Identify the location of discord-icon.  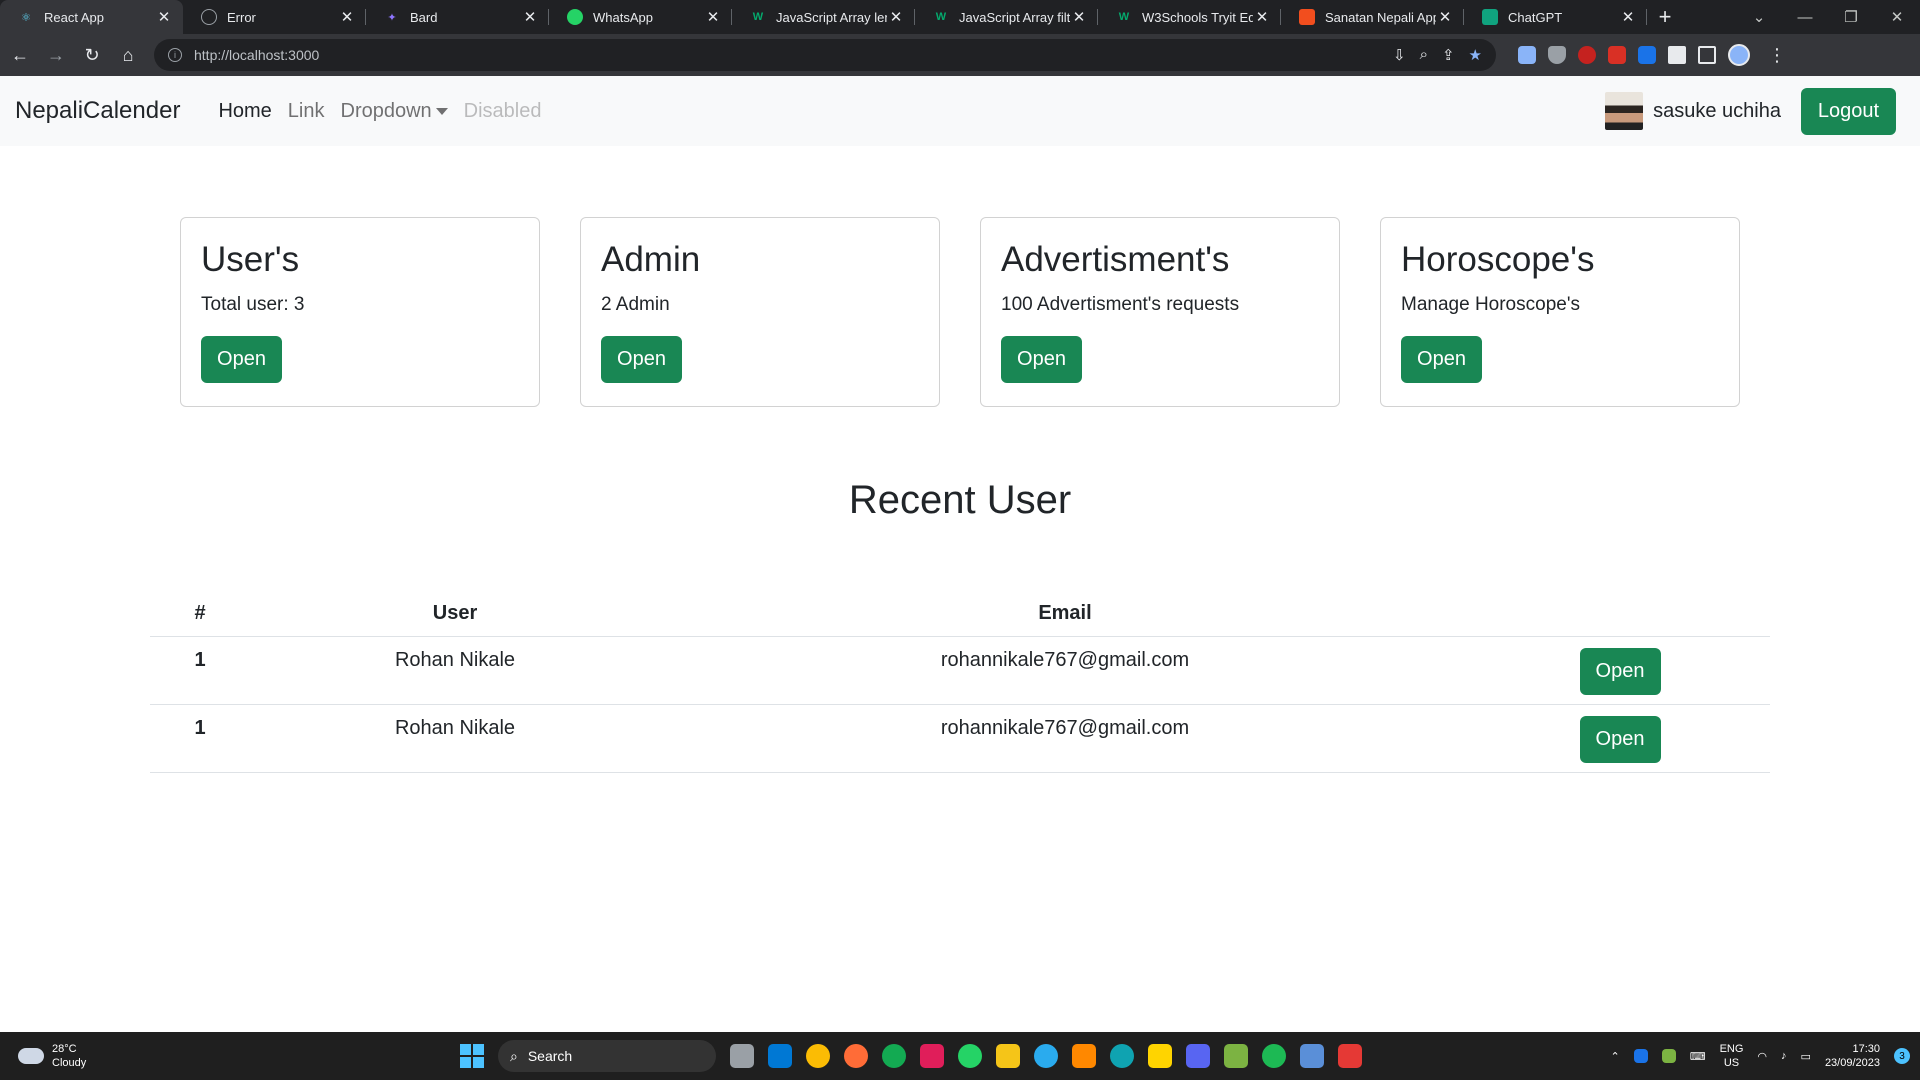
(1198, 1056).